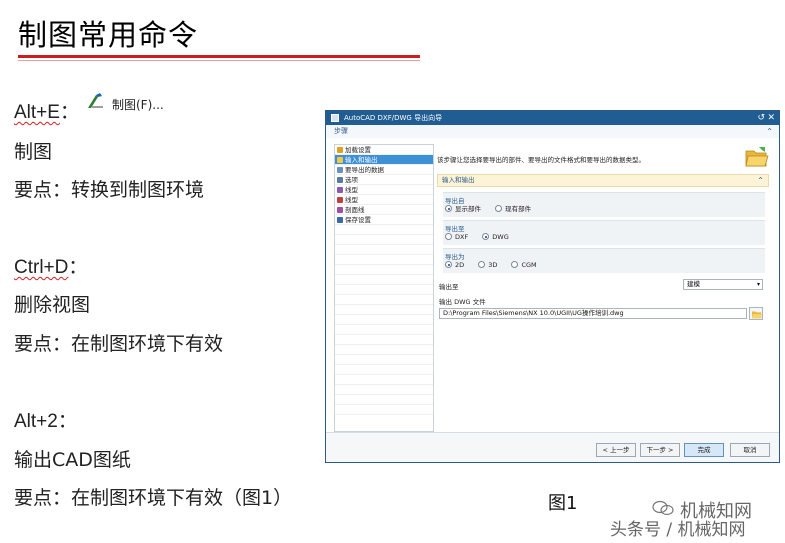  What do you see at coordinates (552, 131) in the screenshot?
I see `steps-header: 步骤 ⌃` at bounding box center [552, 131].